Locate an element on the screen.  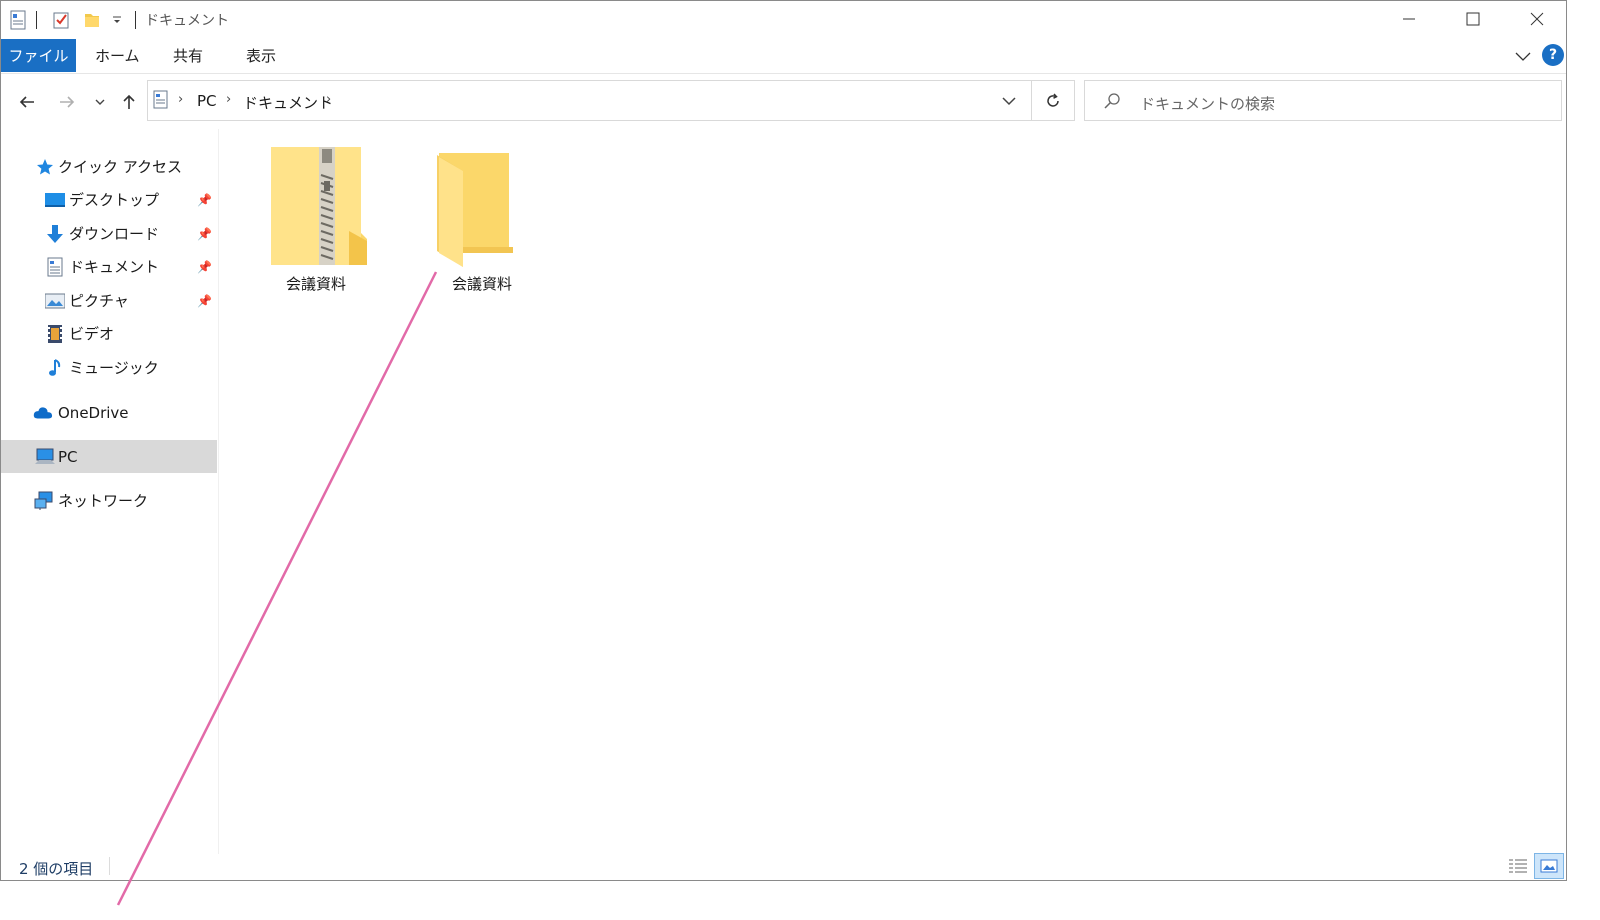
search-box: ドキュメントの検索 is located at coordinates (1323, 100).